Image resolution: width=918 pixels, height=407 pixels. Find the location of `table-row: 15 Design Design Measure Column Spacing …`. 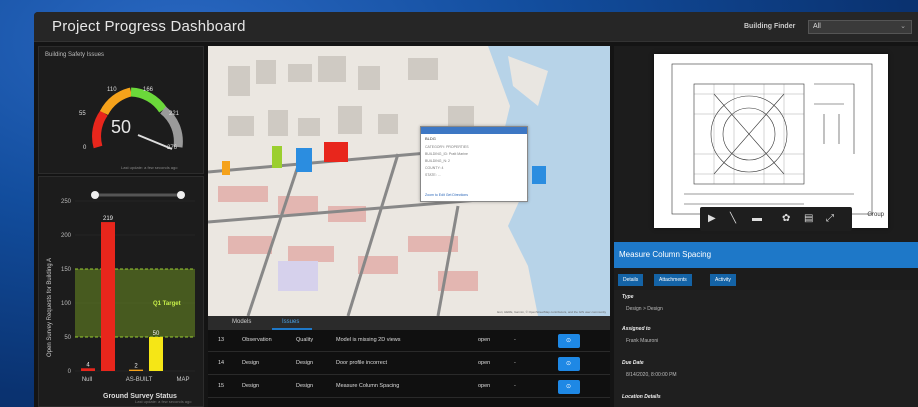

table-row: 15 Design Design Measure Column Spacing … is located at coordinates (409, 387).